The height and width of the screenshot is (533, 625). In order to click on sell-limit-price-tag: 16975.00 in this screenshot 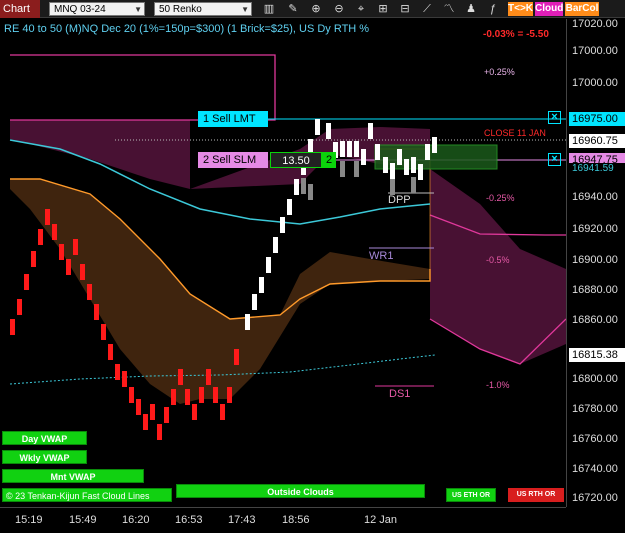, I will do `click(597, 119)`.